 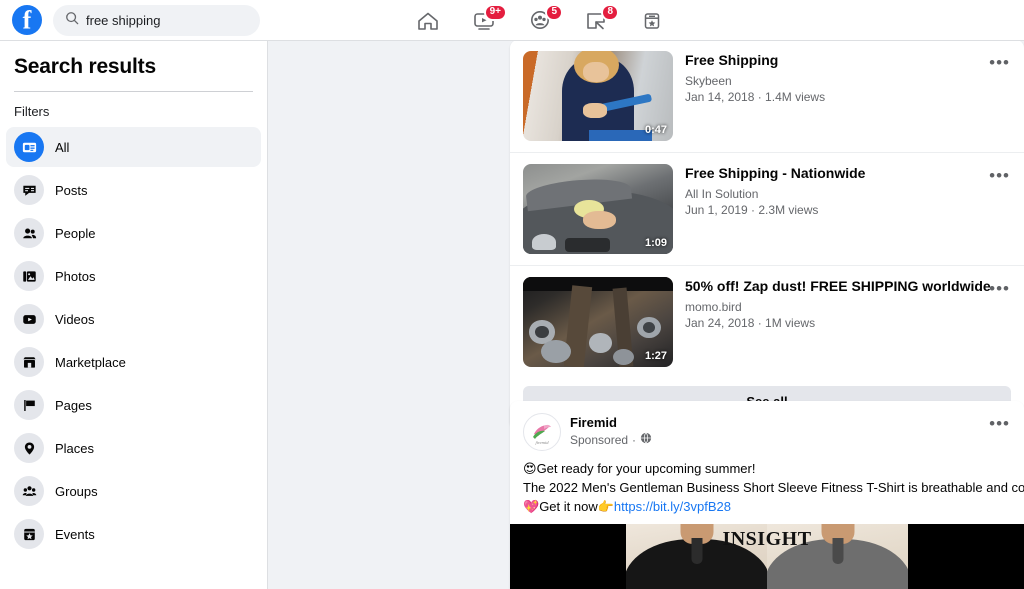 I want to click on sidebar-item-pages: Pages, so click(x=133, y=405).